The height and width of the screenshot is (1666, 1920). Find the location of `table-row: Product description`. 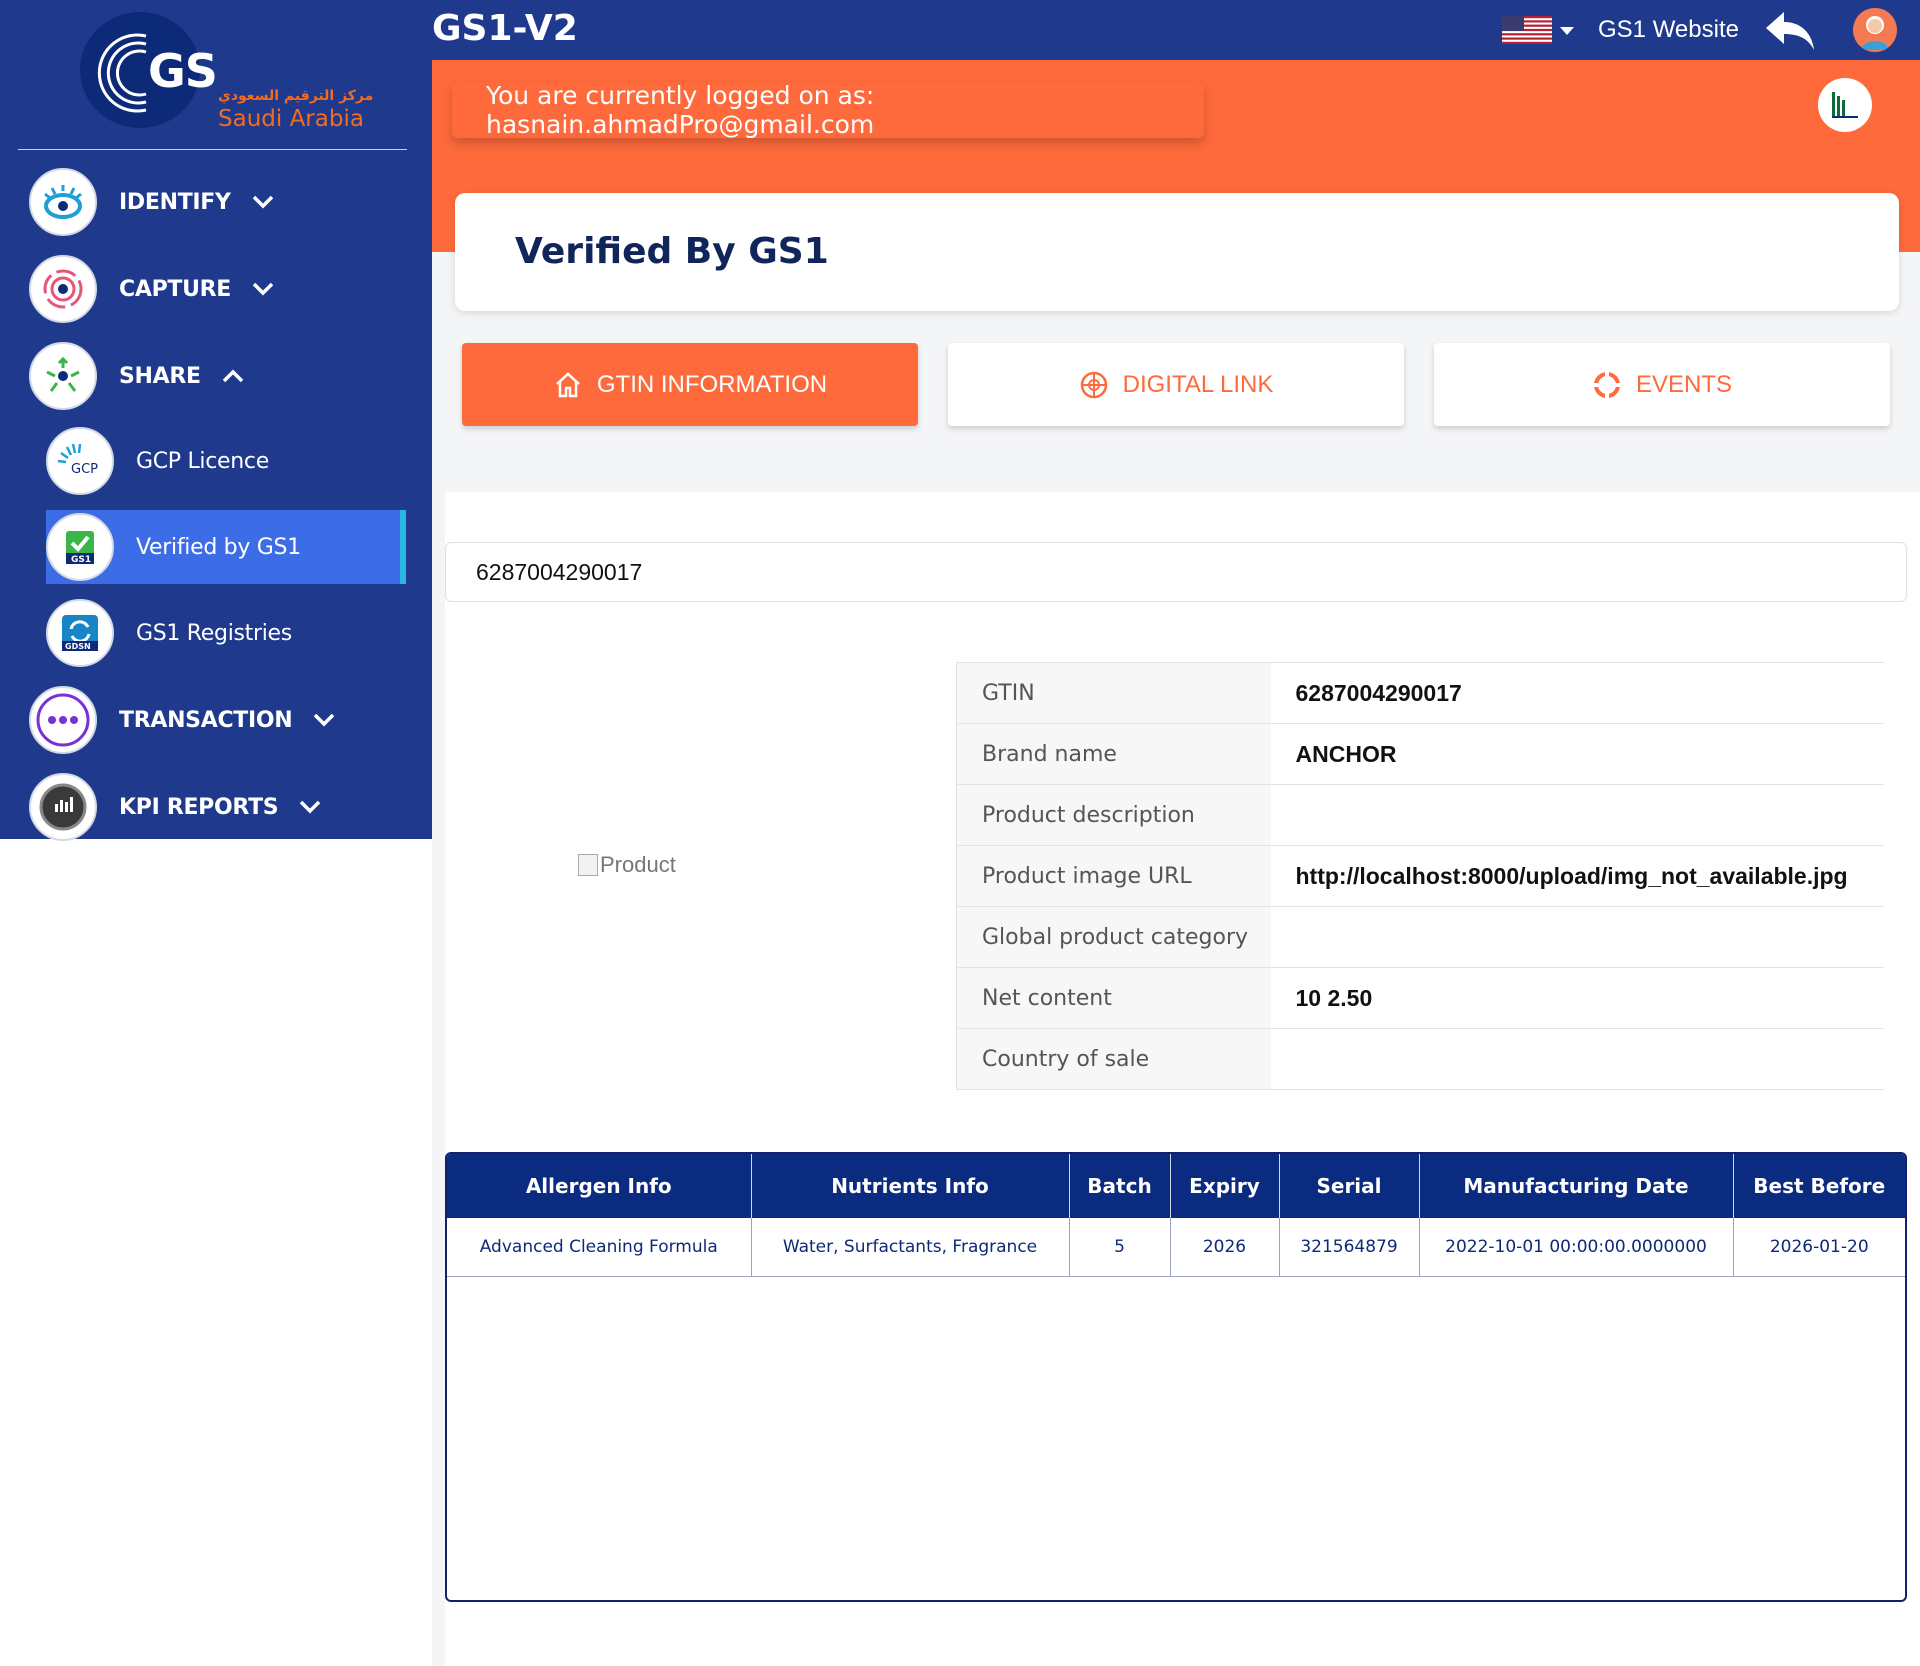

table-row: Product description is located at coordinates (1420, 815).